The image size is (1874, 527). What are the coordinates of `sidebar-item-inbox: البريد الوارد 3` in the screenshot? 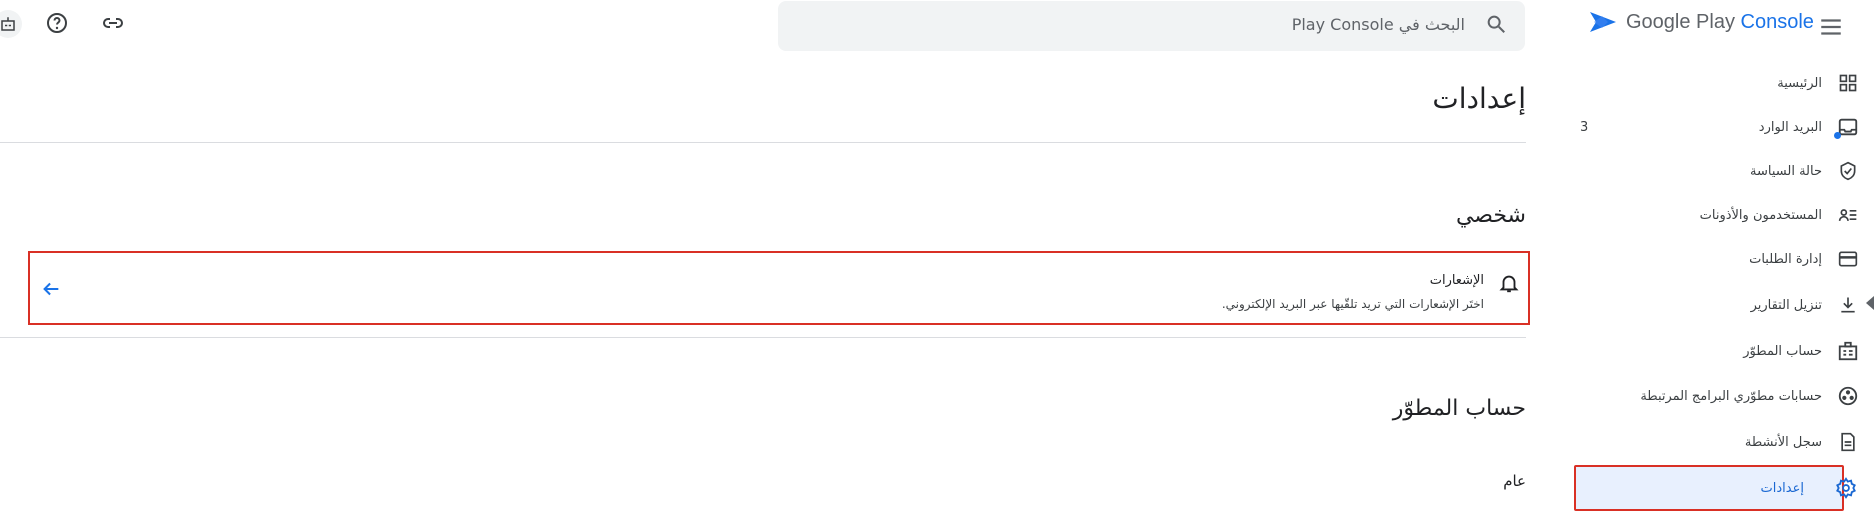 It's located at (1710, 127).